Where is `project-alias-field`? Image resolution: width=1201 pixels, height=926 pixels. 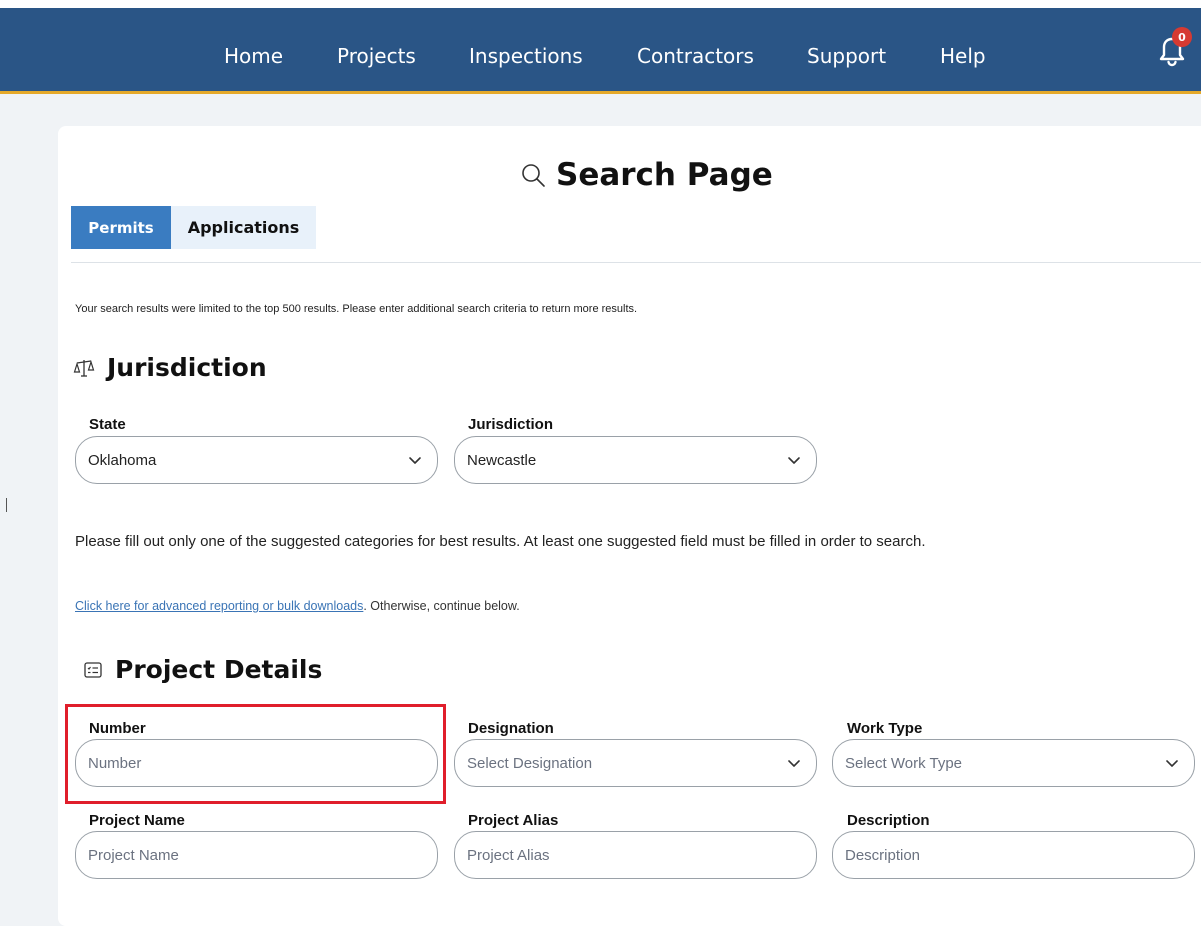 project-alias-field is located at coordinates (635, 855).